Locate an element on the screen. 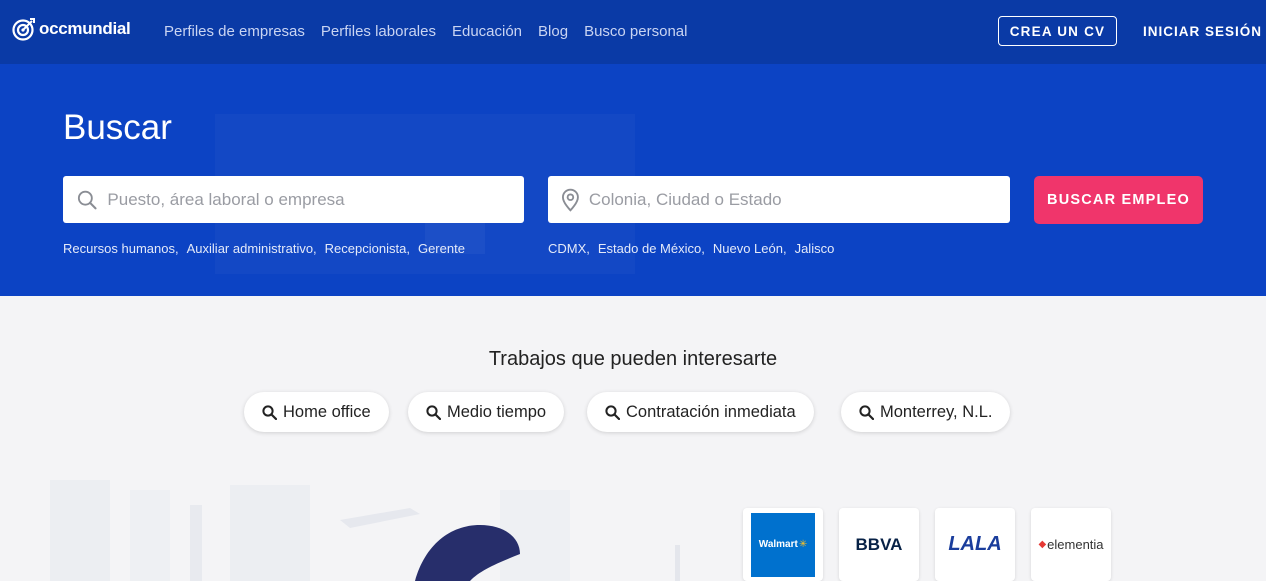 The image size is (1266, 581). job-suggestion-link: Recepcionista, is located at coordinates (367, 248).